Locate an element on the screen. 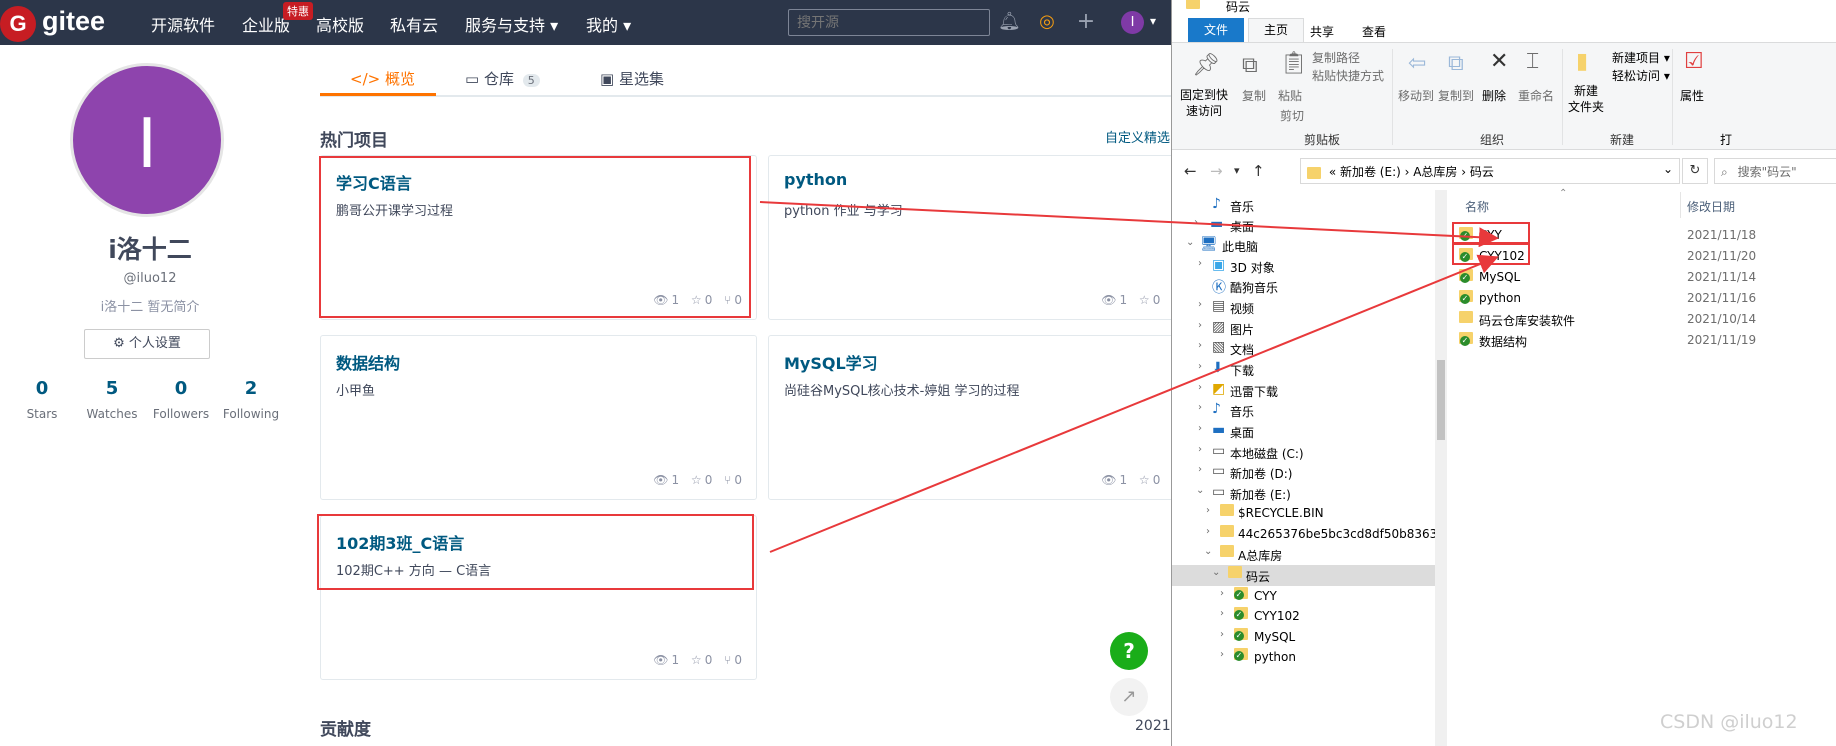  properties-button: 属性 is located at coordinates (1692, 95).